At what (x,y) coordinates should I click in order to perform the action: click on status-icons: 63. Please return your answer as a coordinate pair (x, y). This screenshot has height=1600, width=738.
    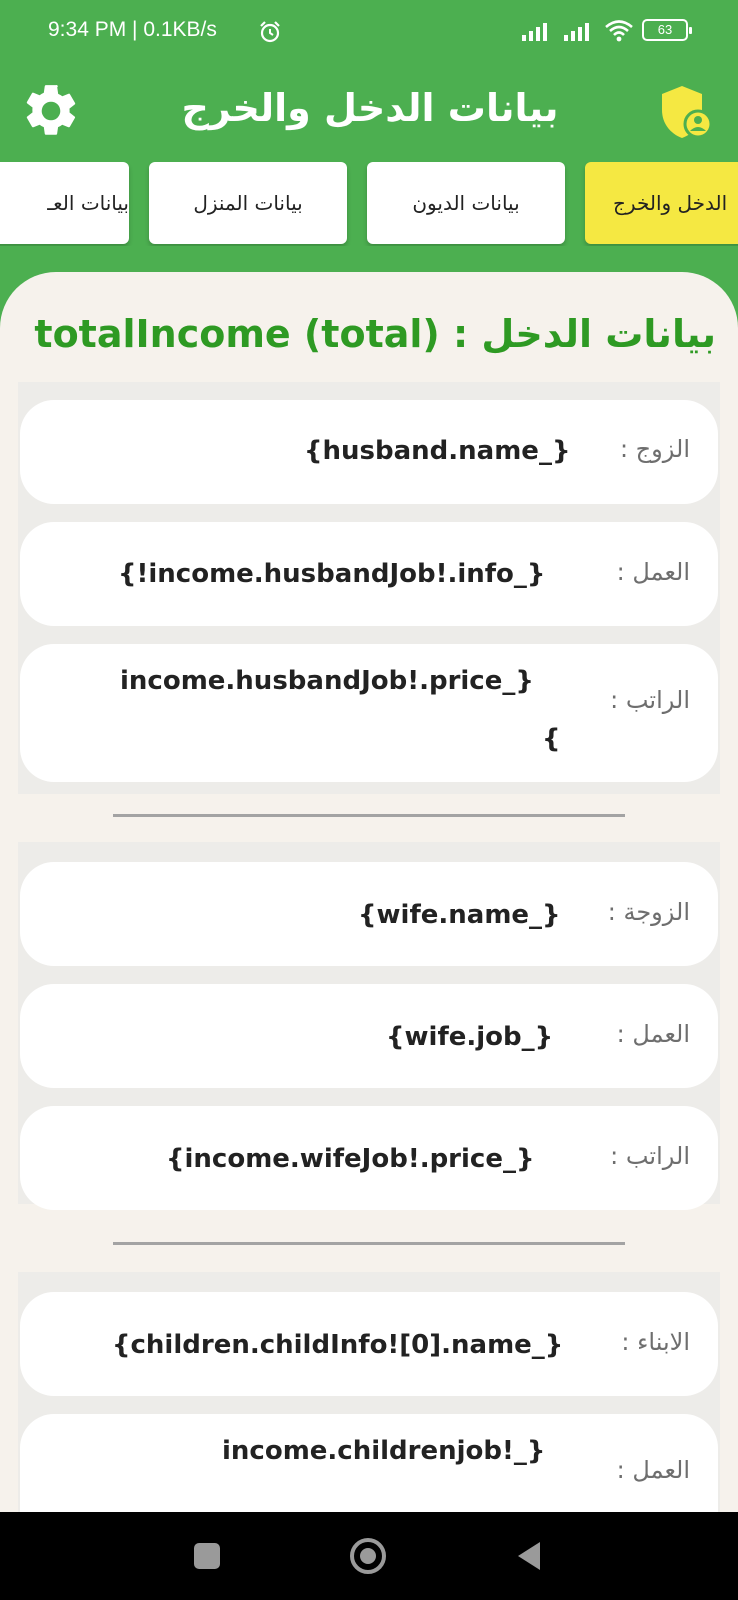
    Looking at the image, I should click on (606, 30).